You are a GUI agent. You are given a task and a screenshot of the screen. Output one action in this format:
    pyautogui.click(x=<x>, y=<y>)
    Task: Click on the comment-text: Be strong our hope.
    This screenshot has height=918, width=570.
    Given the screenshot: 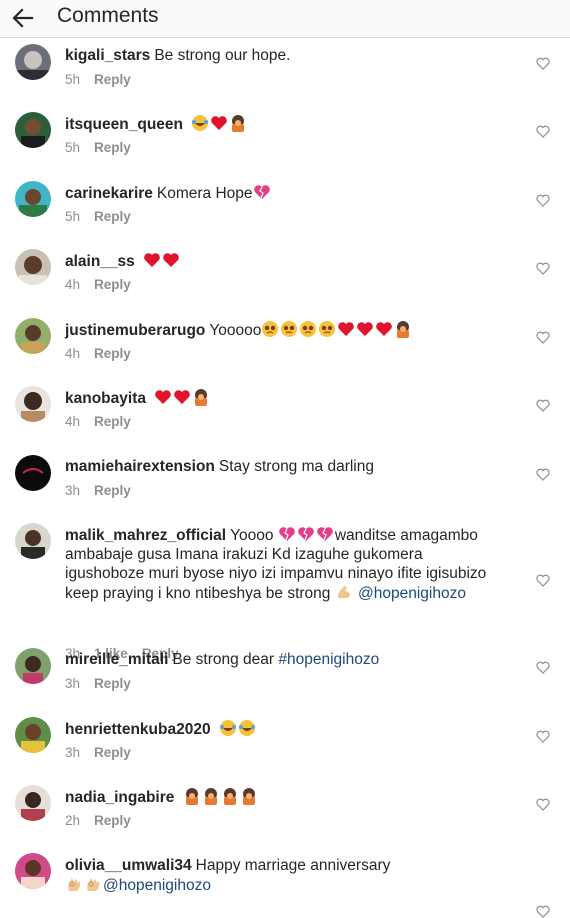 What is the action you would take?
    pyautogui.click(x=222, y=55)
    